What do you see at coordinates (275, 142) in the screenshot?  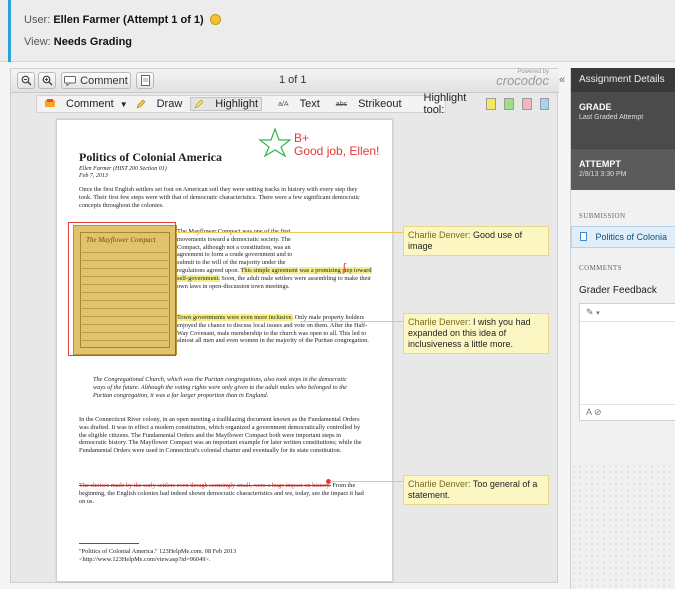 I see `star-drawing-icon` at bounding box center [275, 142].